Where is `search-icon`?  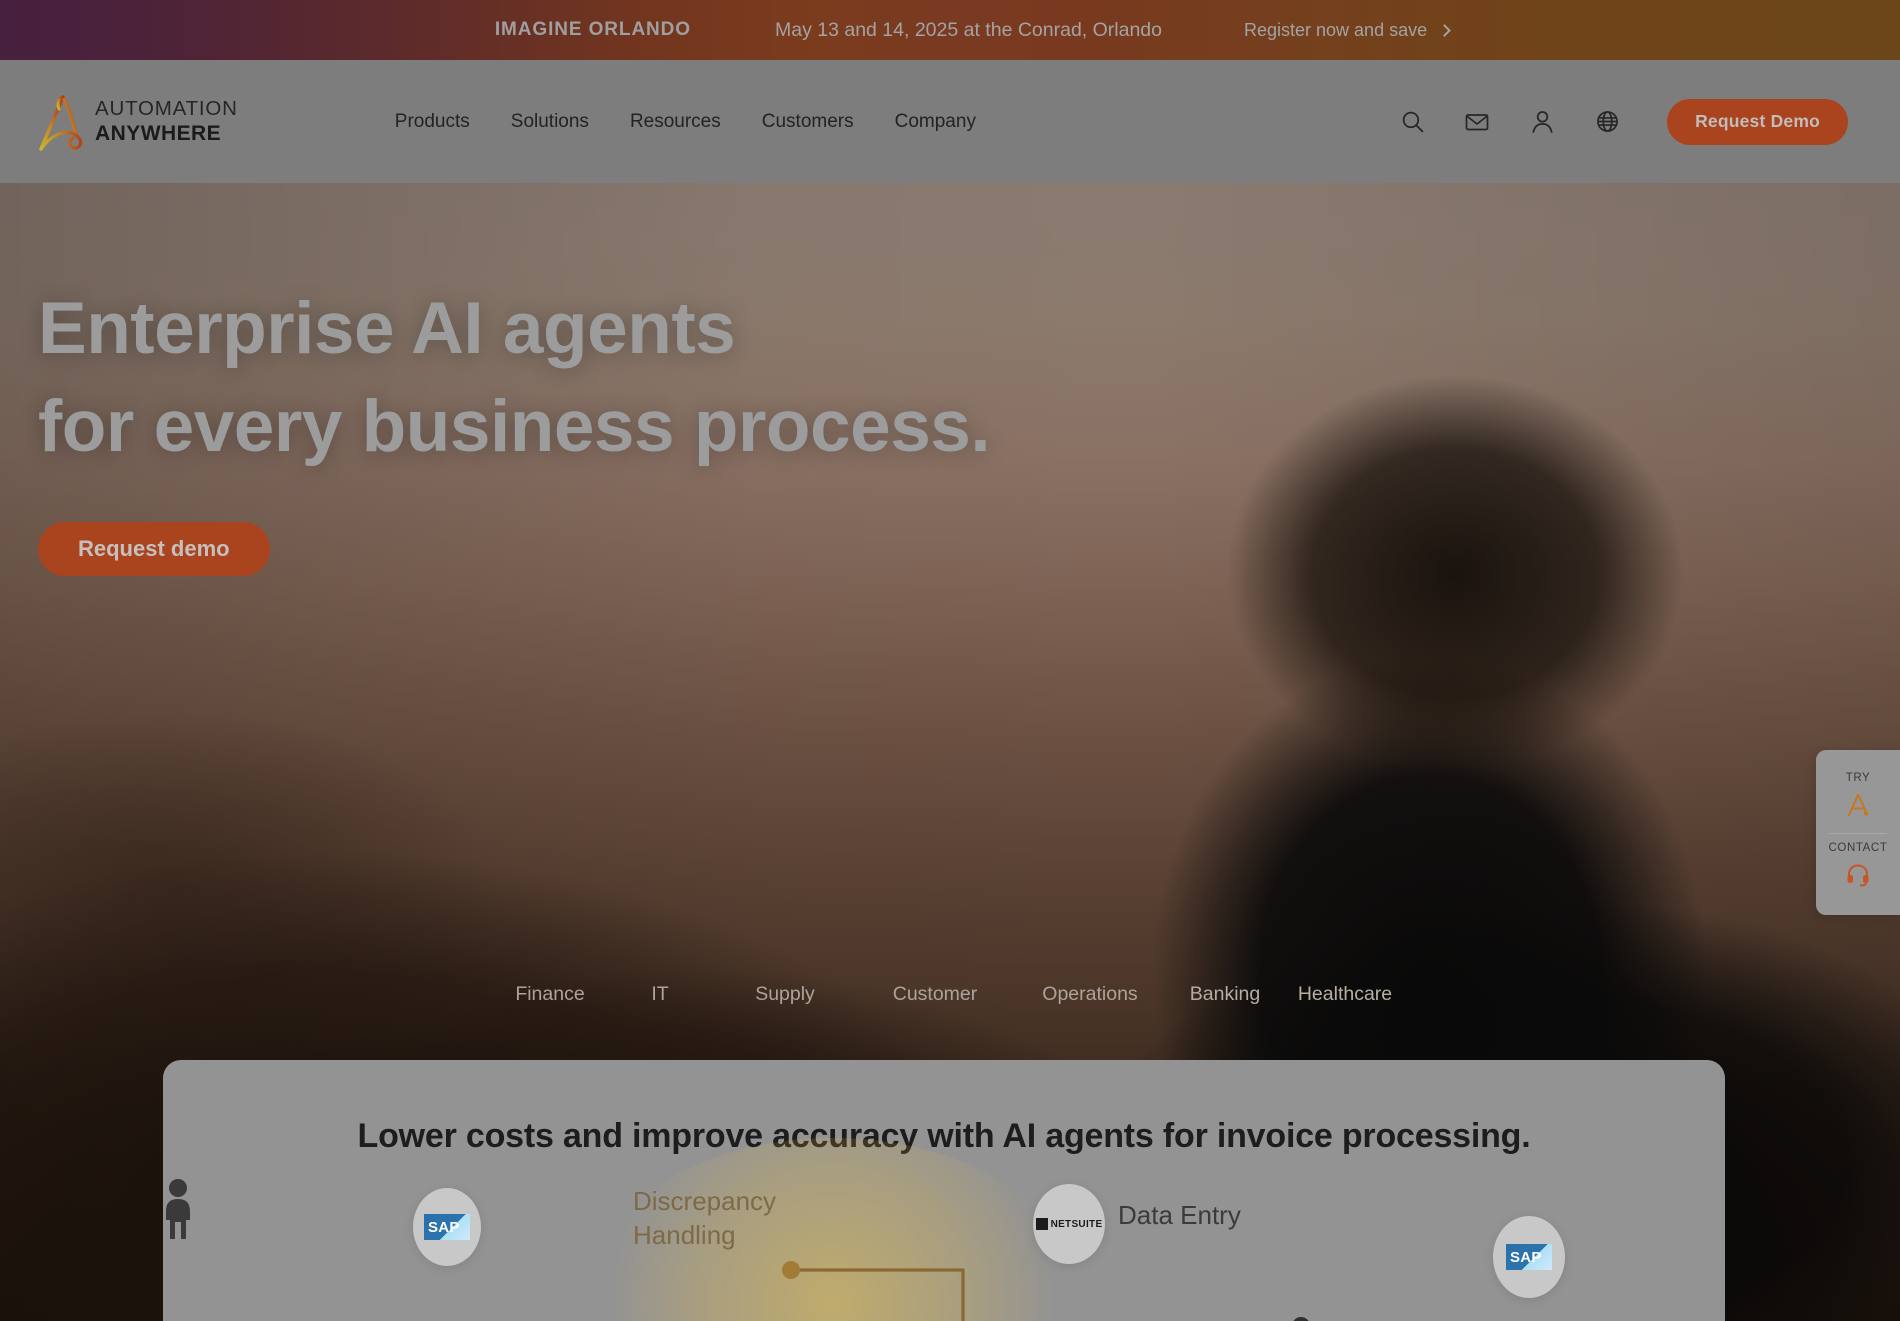 search-icon is located at coordinates (1412, 122).